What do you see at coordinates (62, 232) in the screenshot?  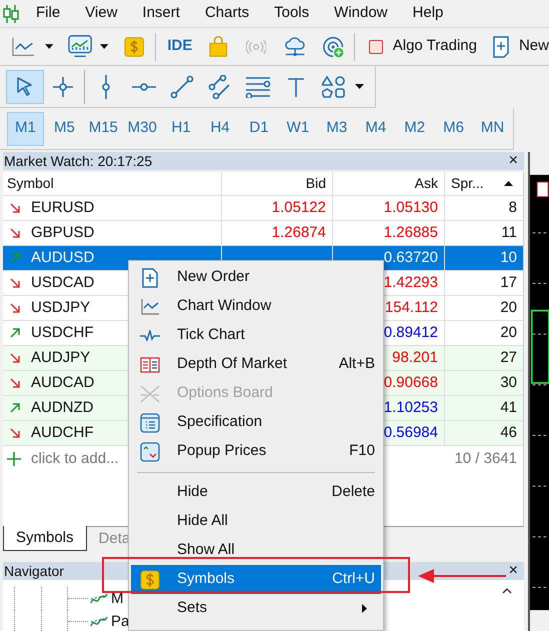 I see `symbol-cell-text: GBPUSD` at bounding box center [62, 232].